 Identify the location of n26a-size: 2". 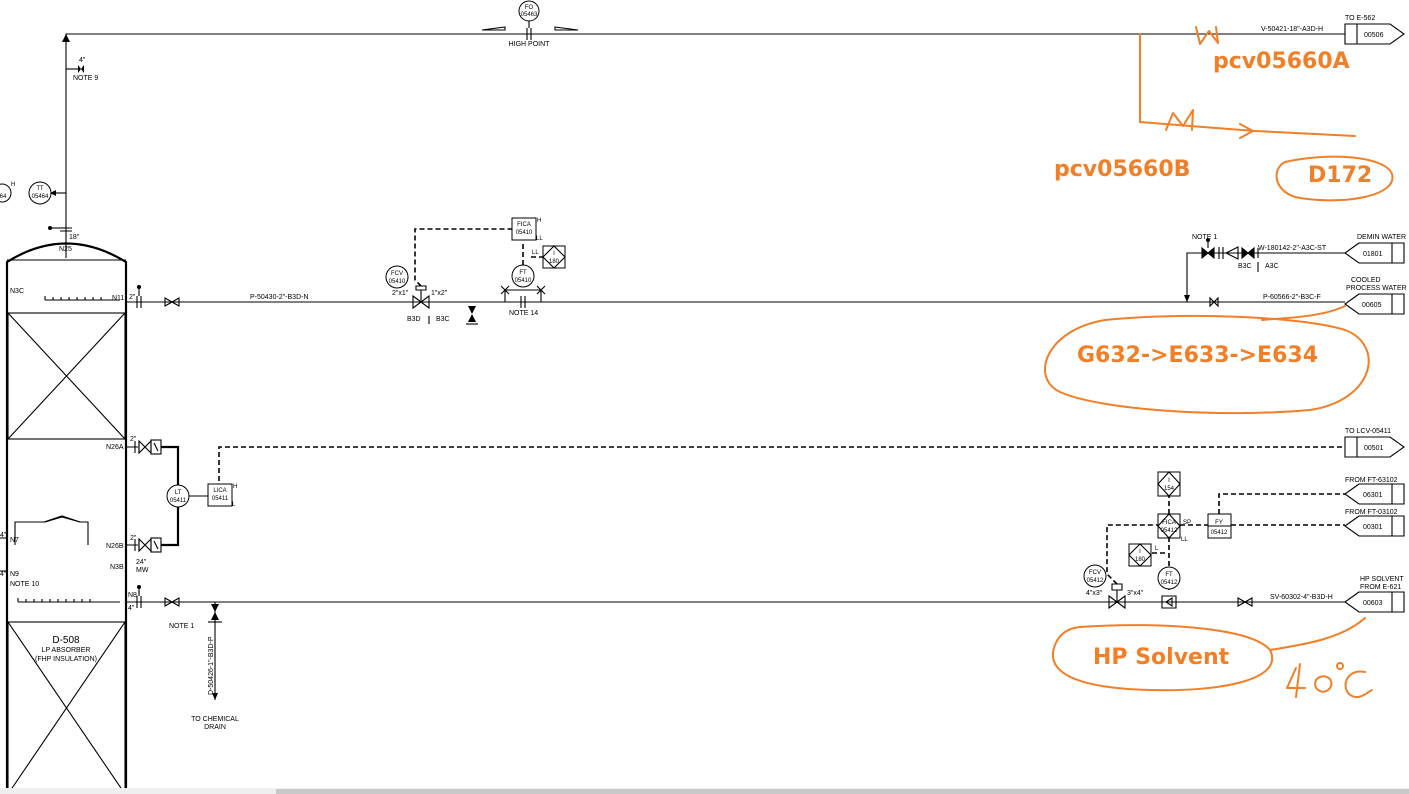
(133, 439).